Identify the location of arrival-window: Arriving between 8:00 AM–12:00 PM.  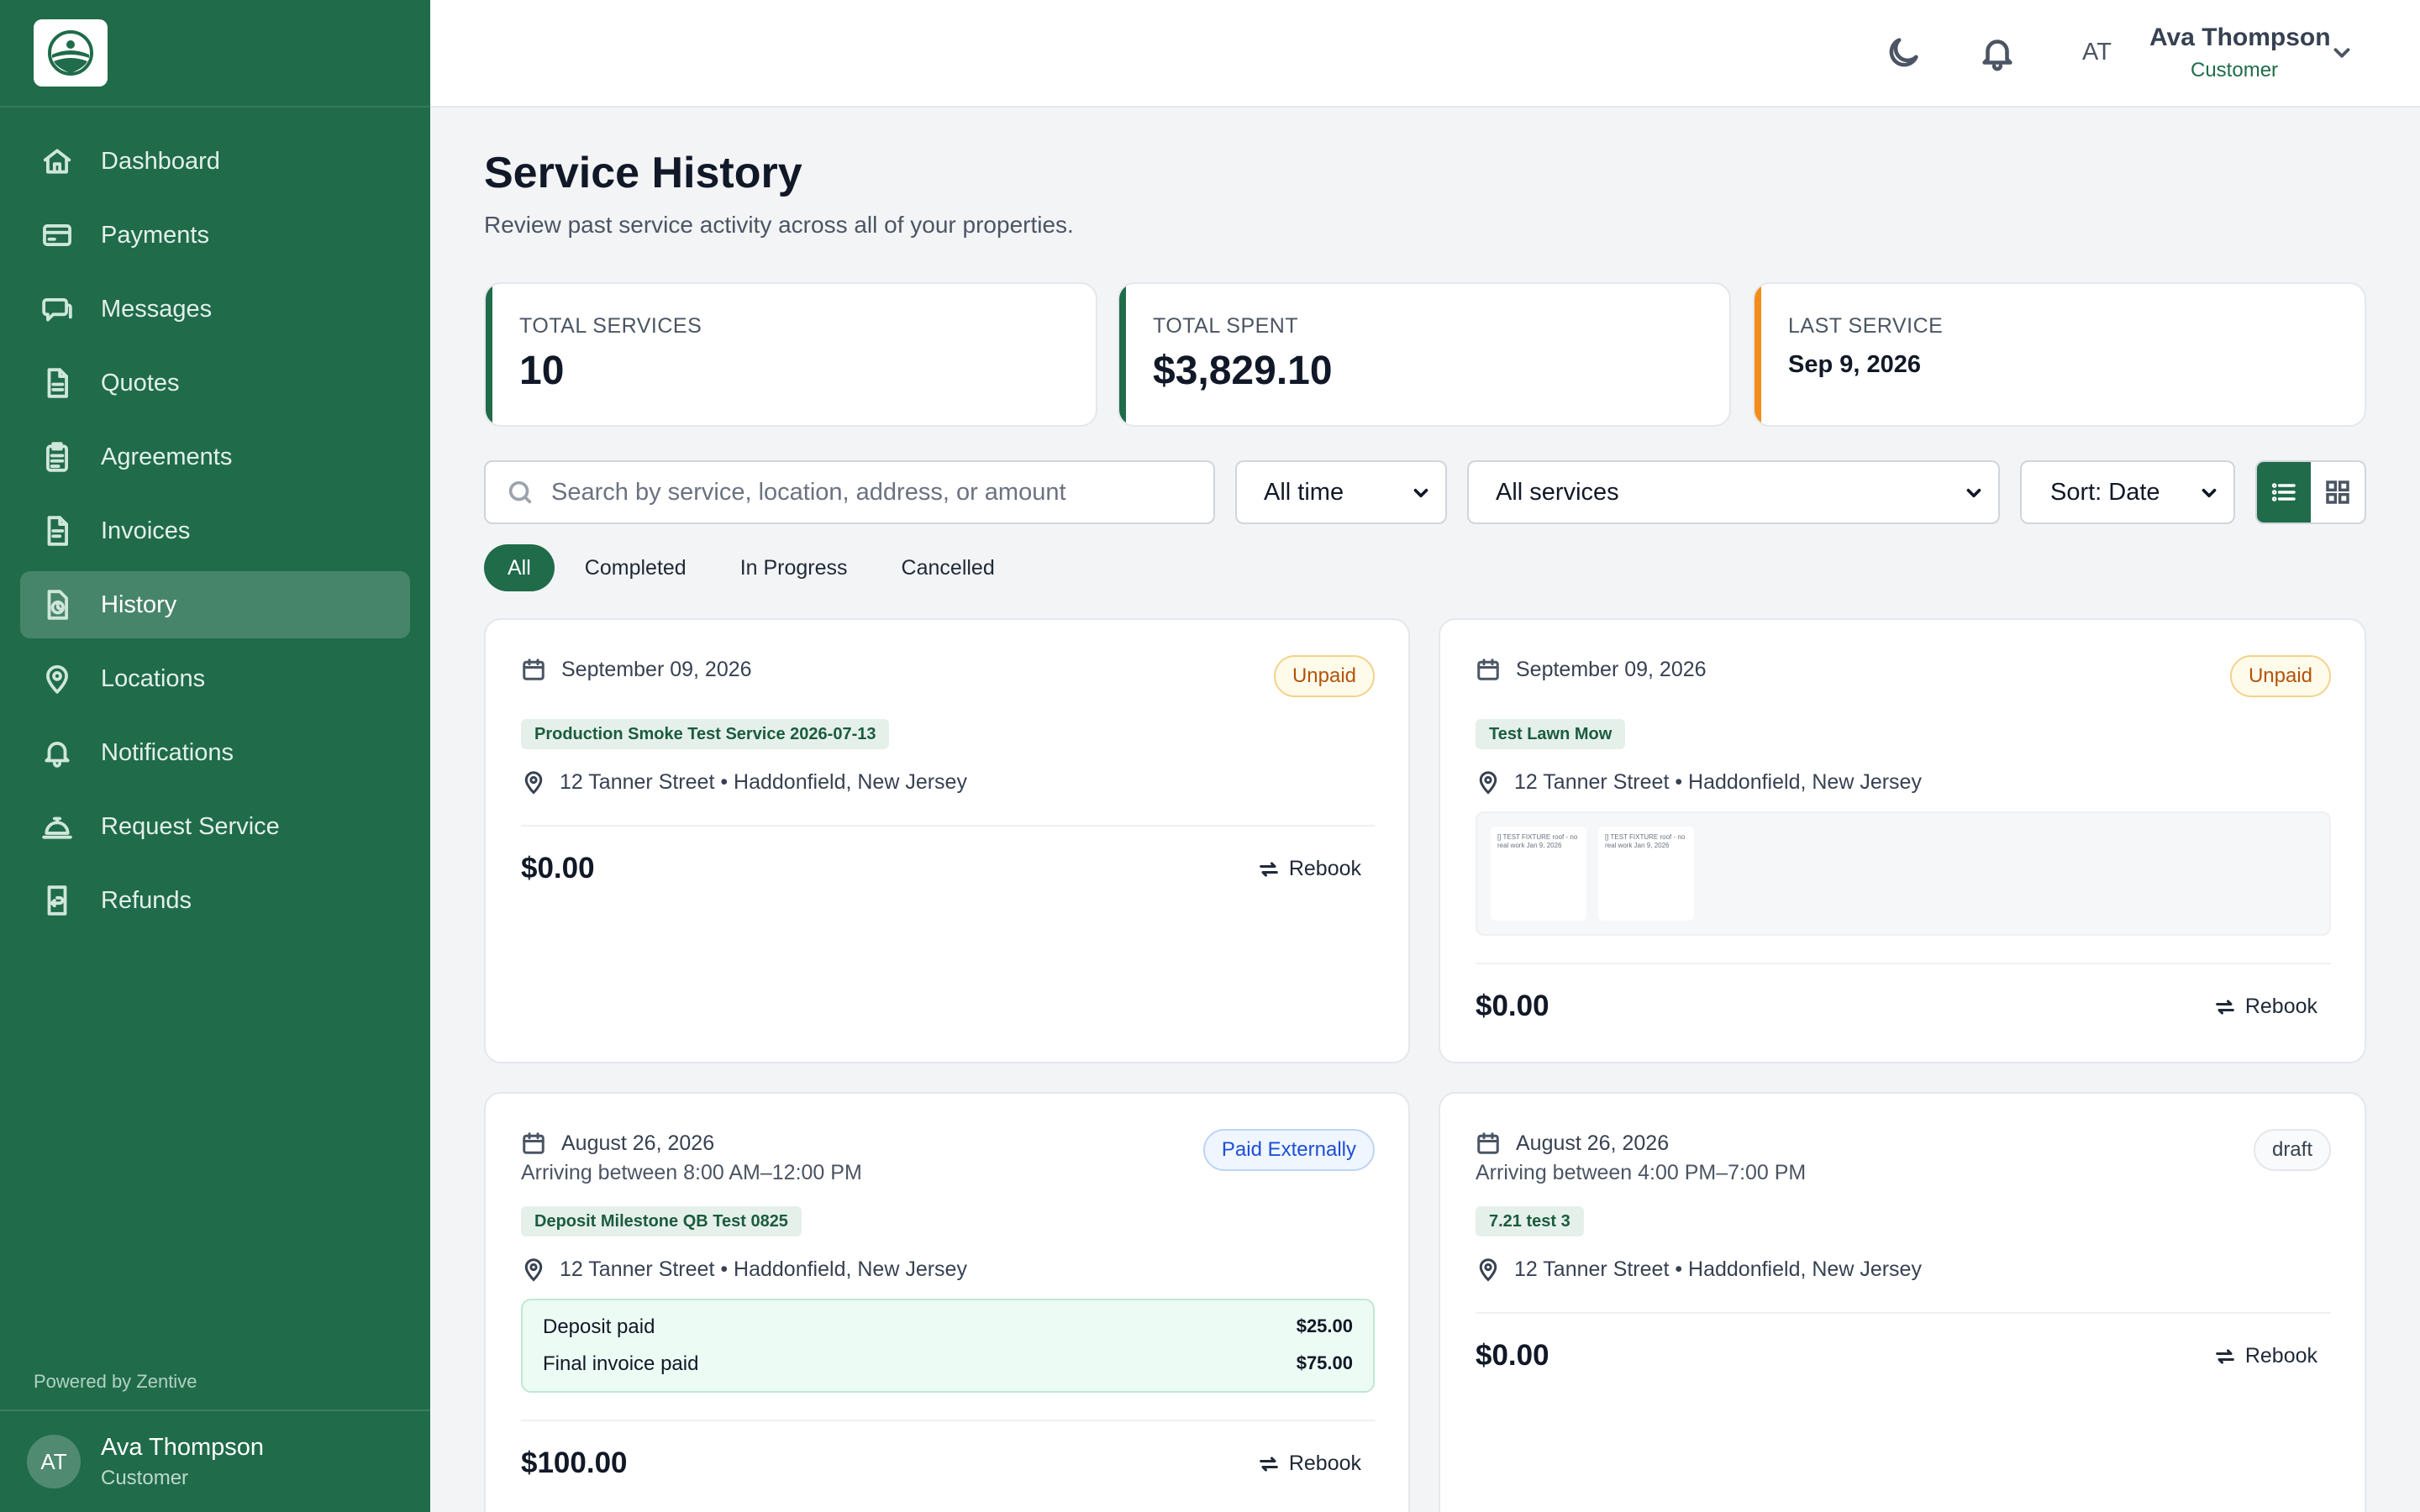
(691, 1172).